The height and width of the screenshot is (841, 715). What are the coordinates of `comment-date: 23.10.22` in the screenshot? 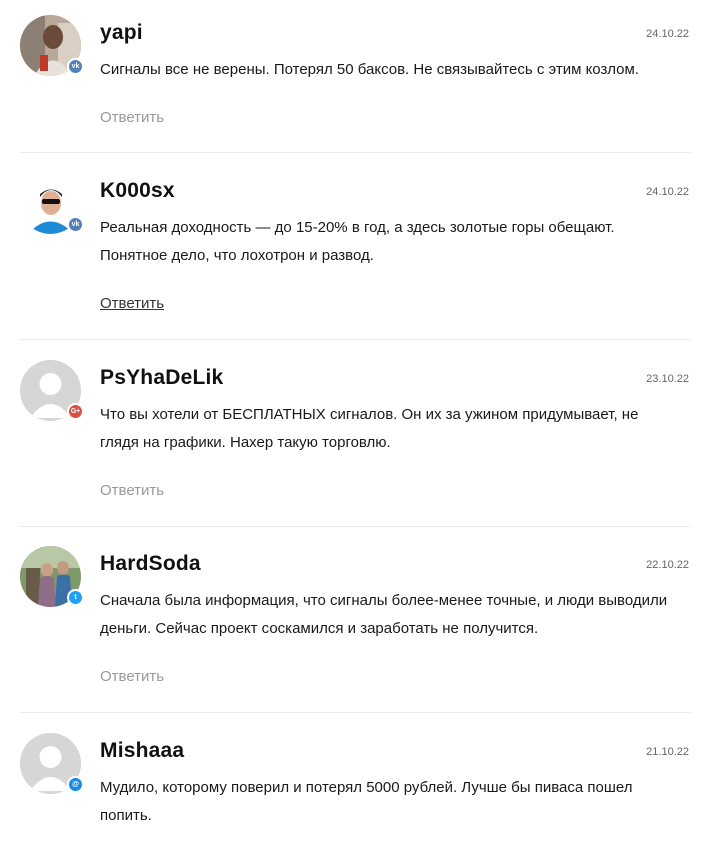 It's located at (667, 379).